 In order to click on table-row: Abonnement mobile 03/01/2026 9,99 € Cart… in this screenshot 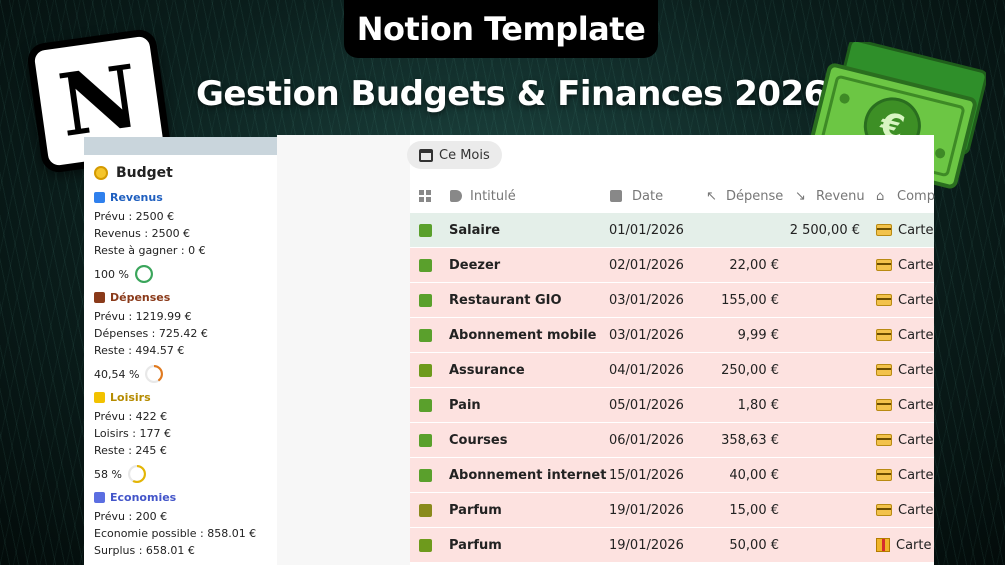, I will do `click(672, 335)`.